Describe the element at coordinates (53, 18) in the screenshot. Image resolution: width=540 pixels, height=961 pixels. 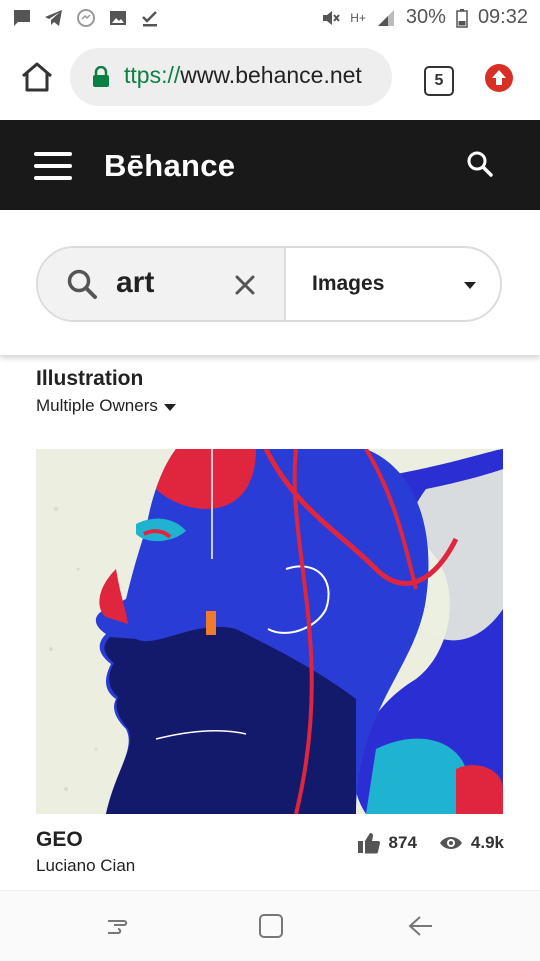
I see `telegram-icon` at that location.